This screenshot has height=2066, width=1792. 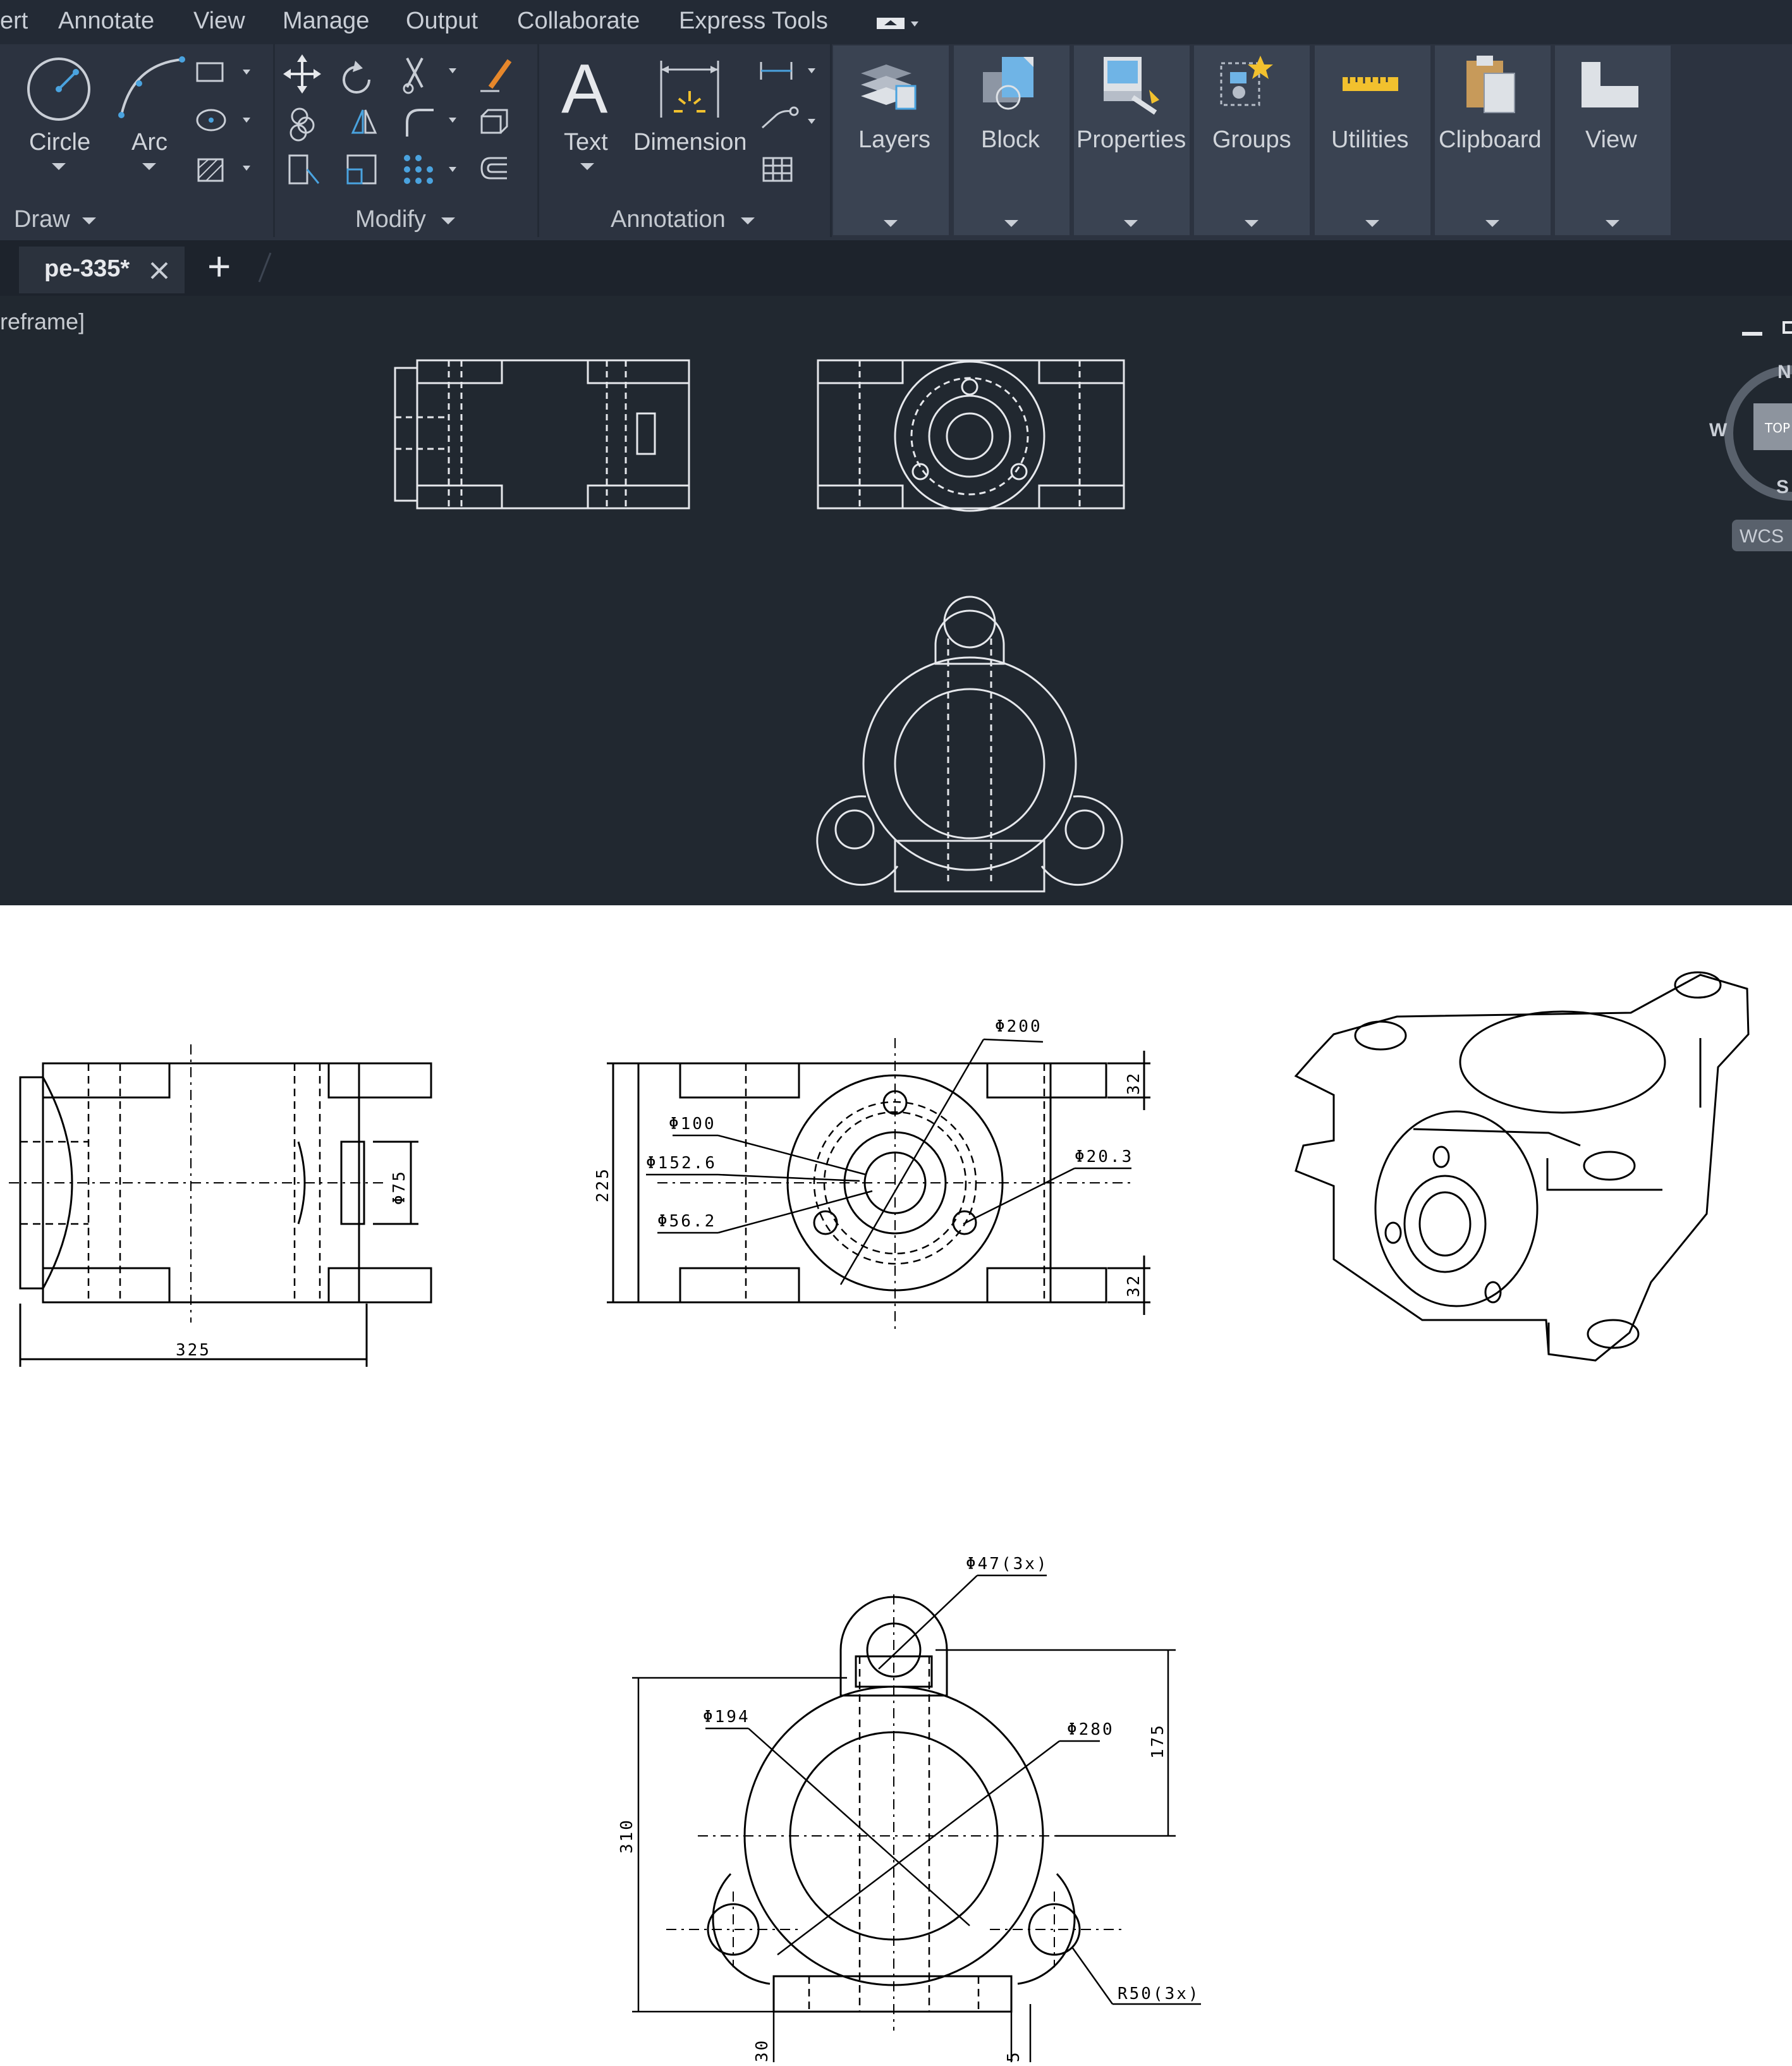 What do you see at coordinates (726, 1717) in the screenshot?
I see `dim-diameter-194: Φ194` at bounding box center [726, 1717].